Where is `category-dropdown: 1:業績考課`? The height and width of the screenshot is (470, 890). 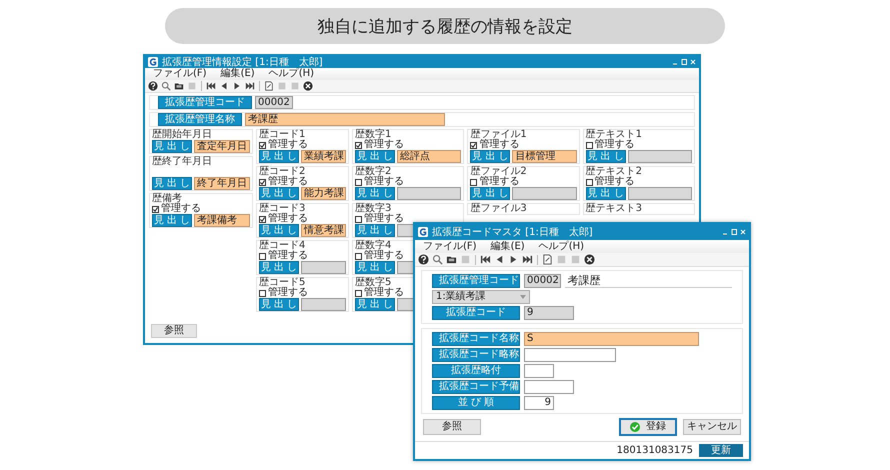 category-dropdown: 1:業績考課 is located at coordinates (481, 297).